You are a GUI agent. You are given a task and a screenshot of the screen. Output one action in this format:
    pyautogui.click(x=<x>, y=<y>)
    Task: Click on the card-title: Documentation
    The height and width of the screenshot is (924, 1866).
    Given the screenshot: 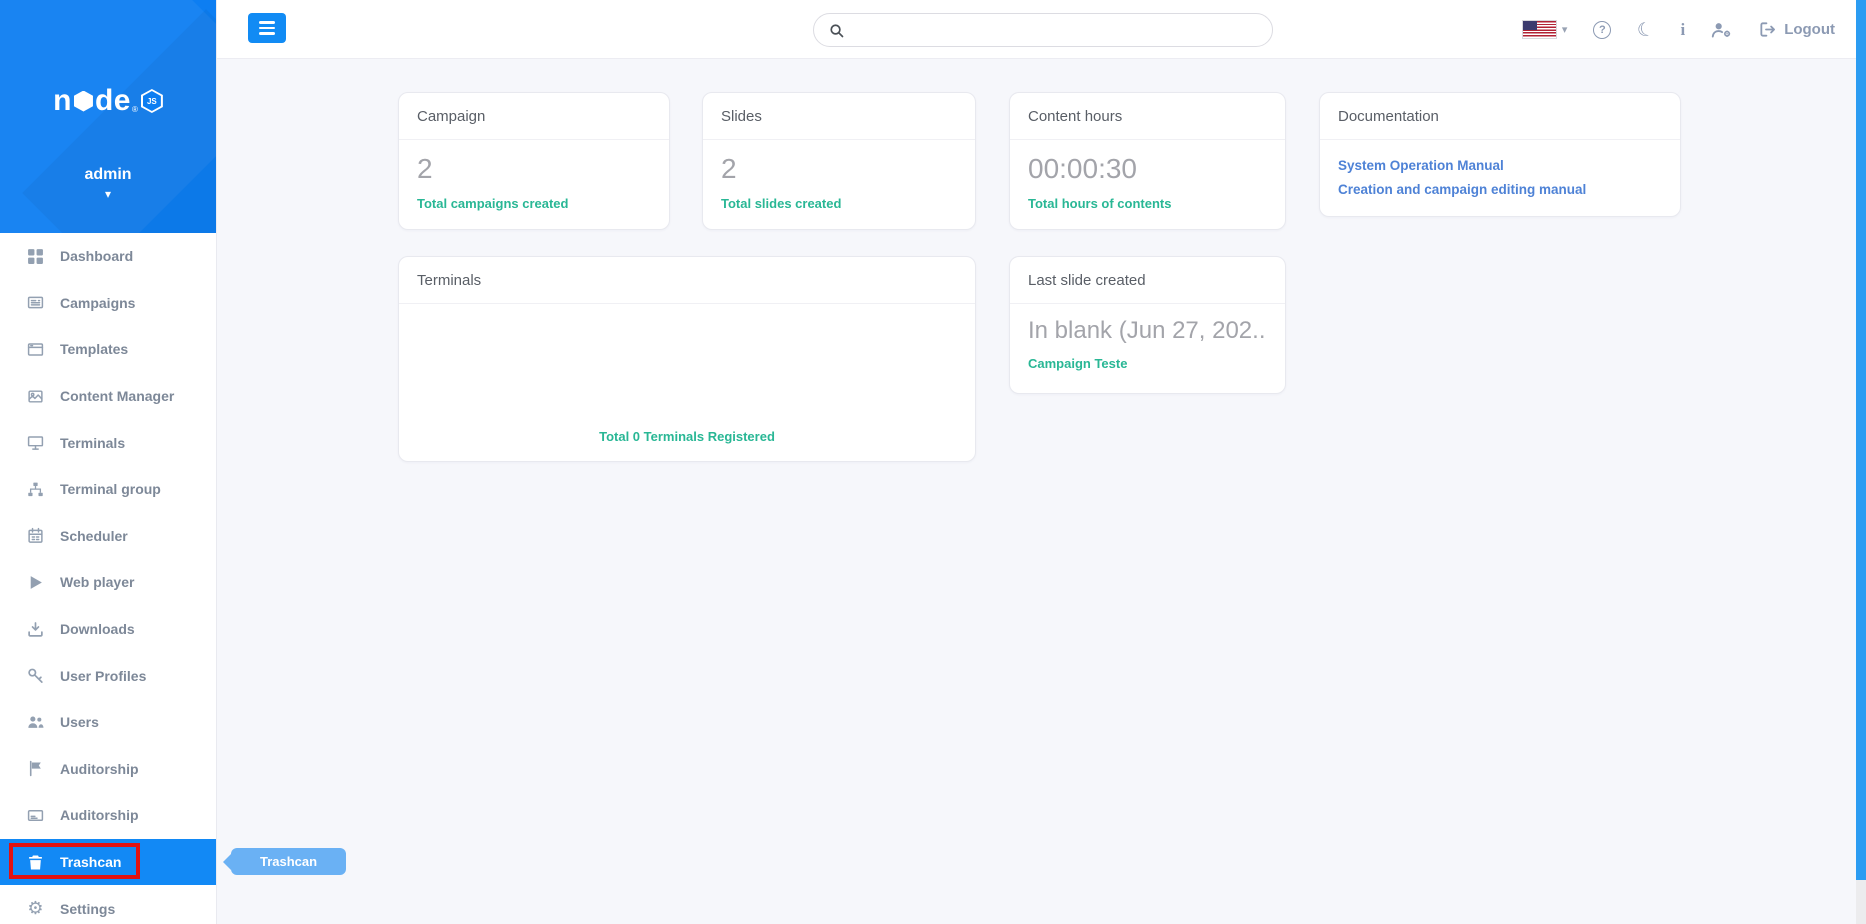 What is the action you would take?
    pyautogui.click(x=1500, y=116)
    